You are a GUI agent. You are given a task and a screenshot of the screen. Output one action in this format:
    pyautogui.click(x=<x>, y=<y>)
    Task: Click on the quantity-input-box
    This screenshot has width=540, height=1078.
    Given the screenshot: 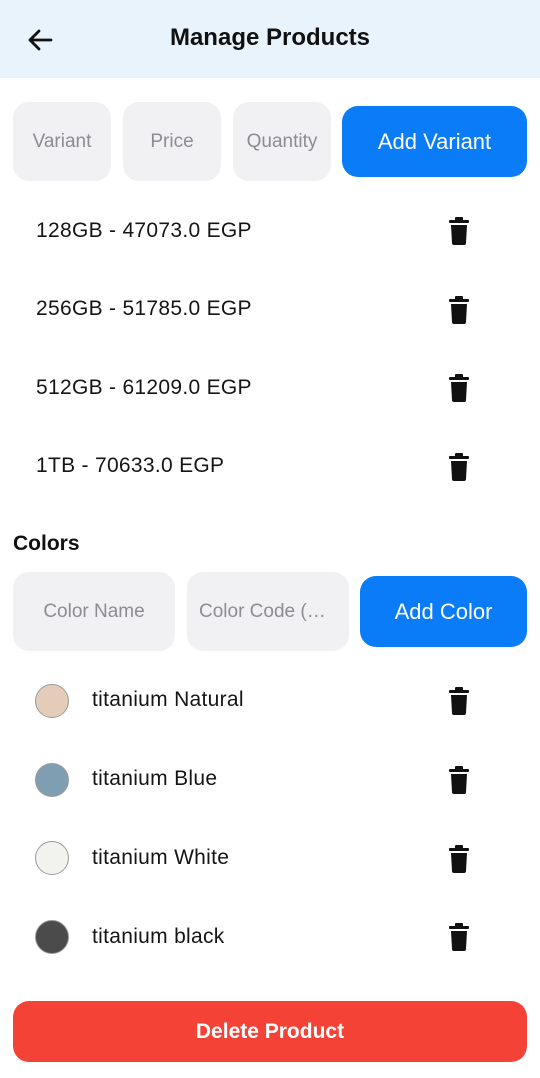 What is the action you would take?
    pyautogui.click(x=282, y=141)
    